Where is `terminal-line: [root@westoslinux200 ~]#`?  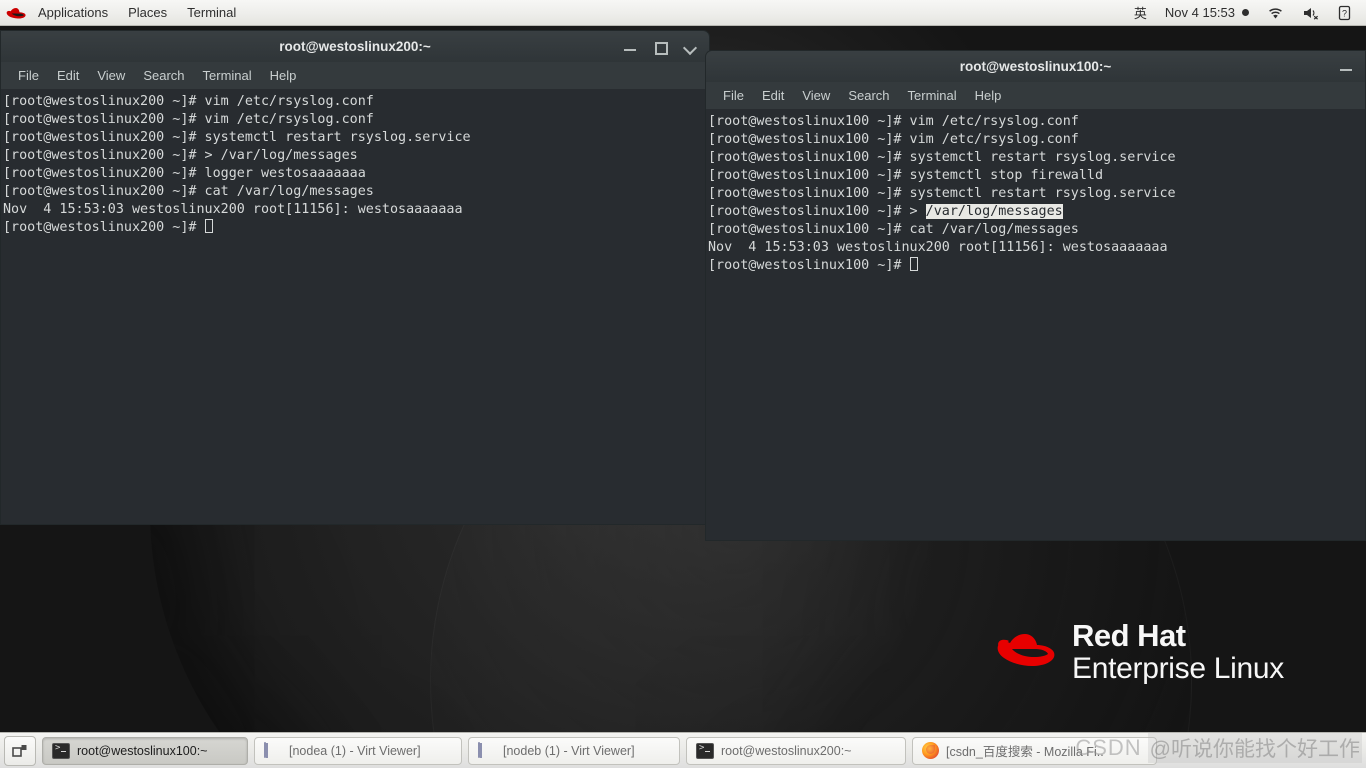 terminal-line: [root@westoslinux200 ~]# is located at coordinates (356, 228).